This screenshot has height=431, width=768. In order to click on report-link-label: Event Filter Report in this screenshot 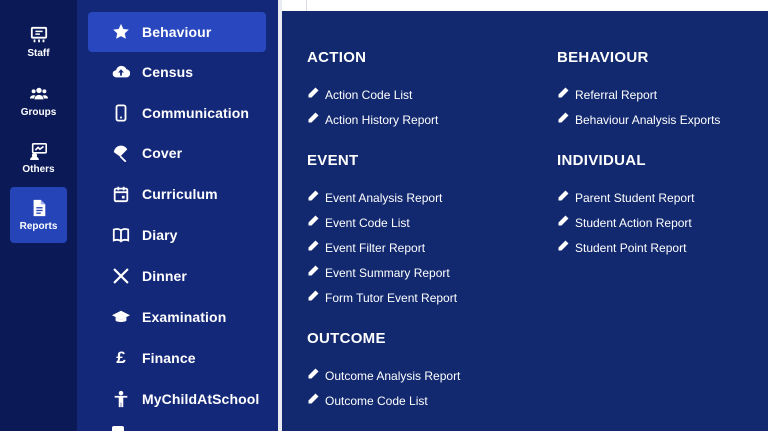, I will do `click(375, 247)`.